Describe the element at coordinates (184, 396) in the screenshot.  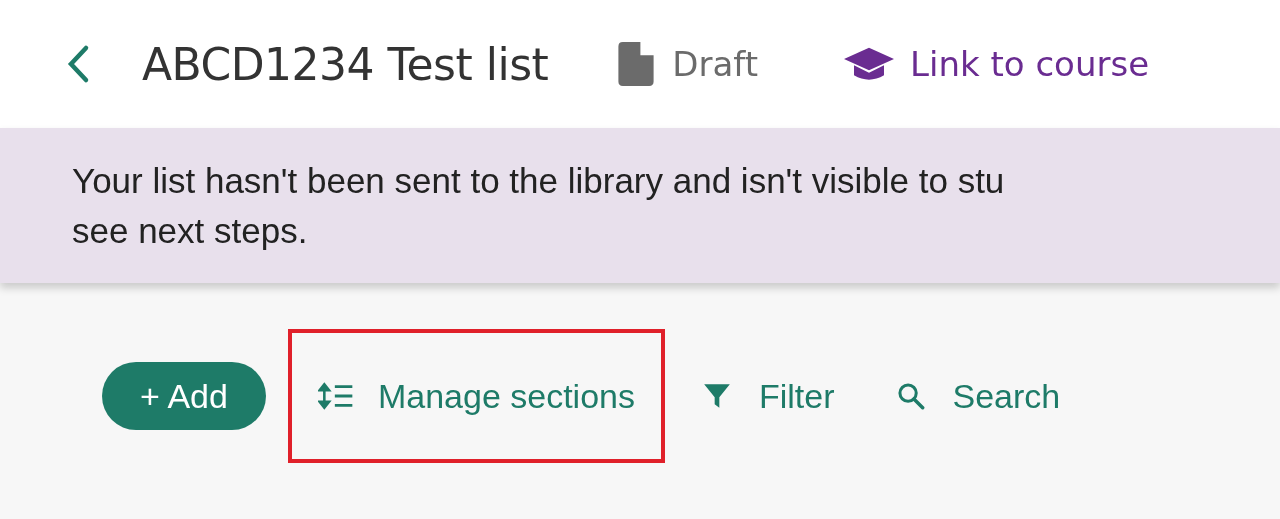
I see `add-button: + Add` at that location.